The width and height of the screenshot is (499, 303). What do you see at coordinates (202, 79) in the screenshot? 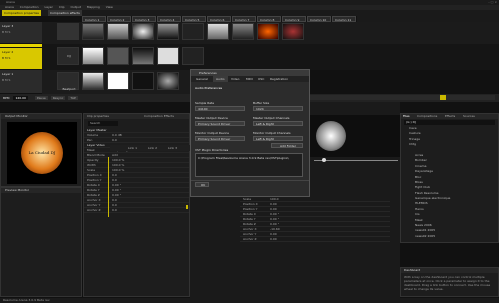
I see `tab-general: General` at bounding box center [202, 79].